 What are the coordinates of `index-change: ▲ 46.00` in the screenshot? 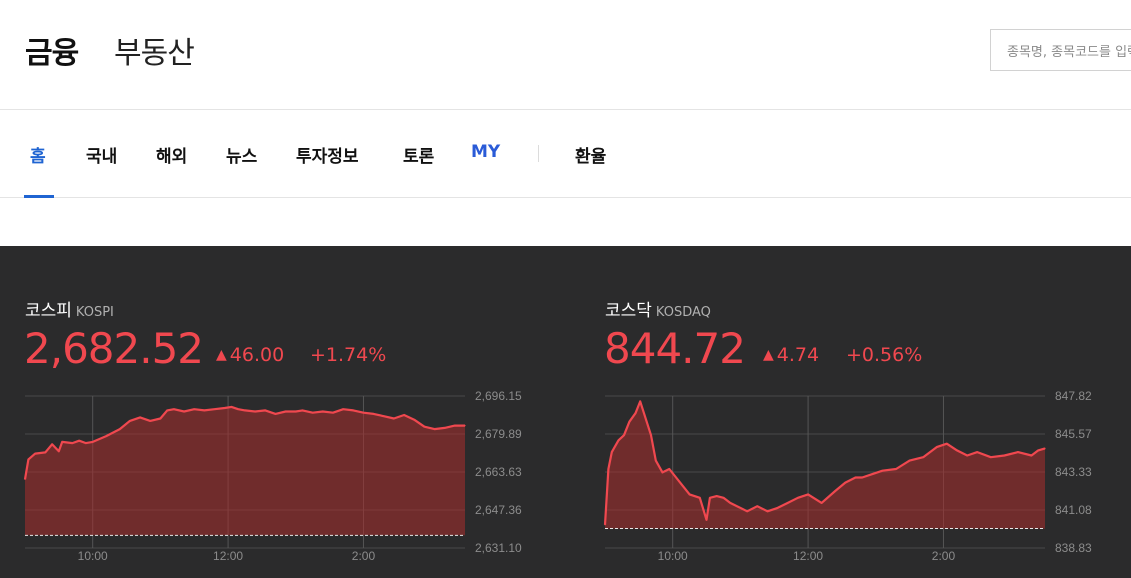 It's located at (250, 355).